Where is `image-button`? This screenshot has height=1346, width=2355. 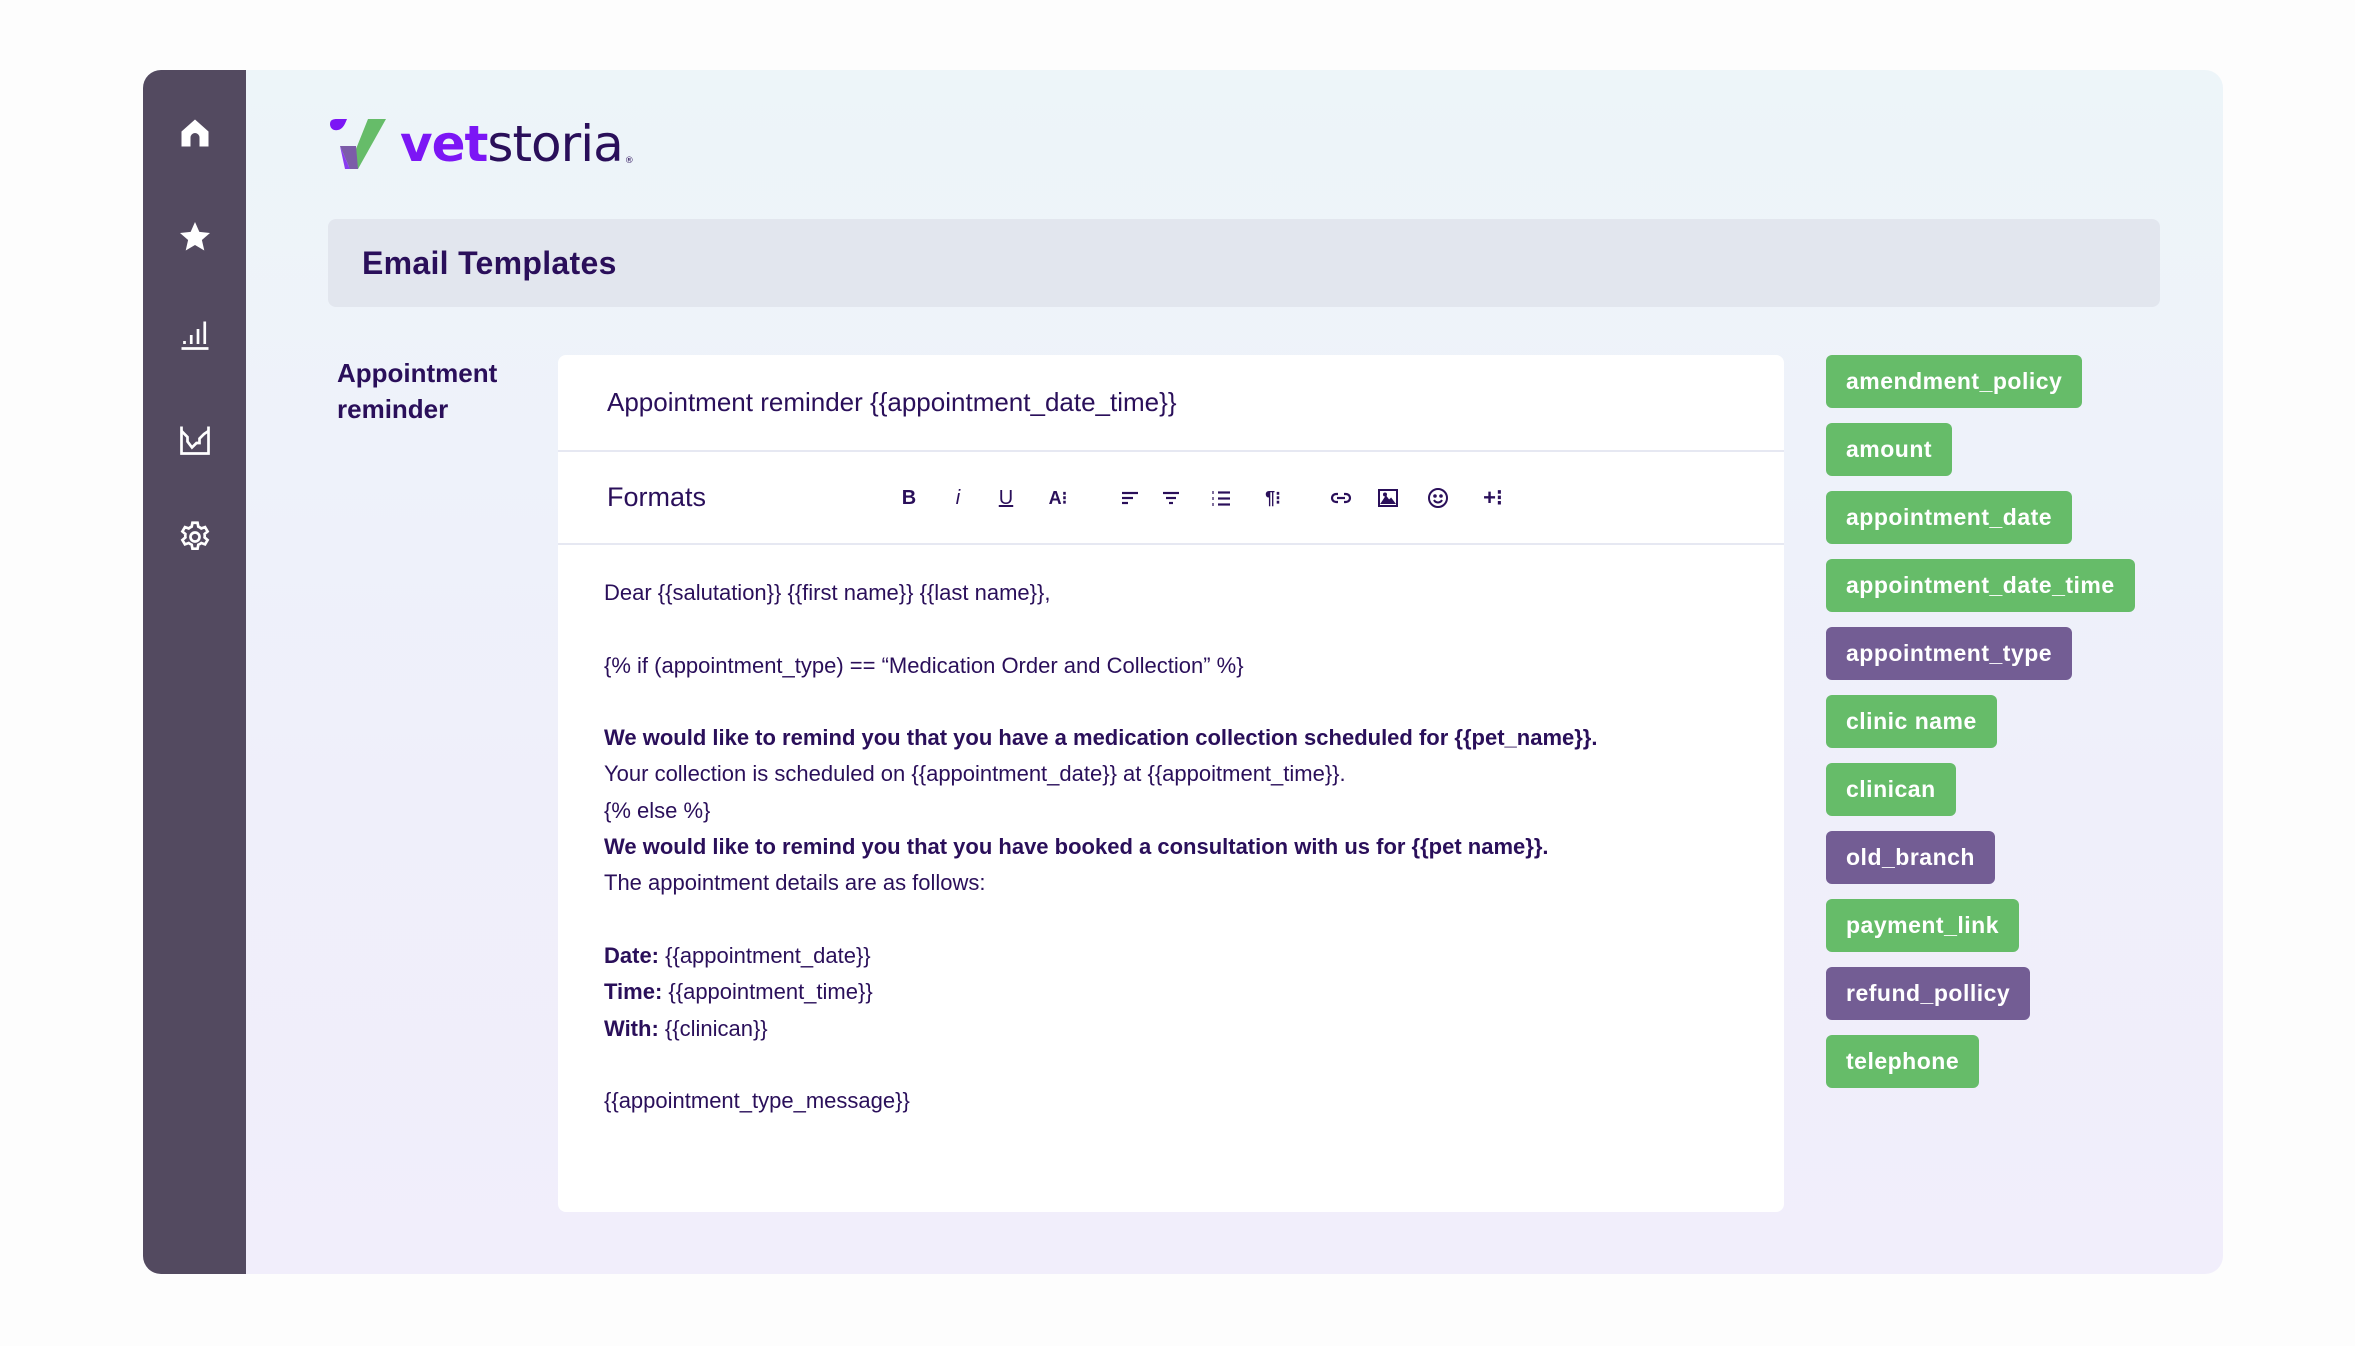
image-button is located at coordinates (1388, 498).